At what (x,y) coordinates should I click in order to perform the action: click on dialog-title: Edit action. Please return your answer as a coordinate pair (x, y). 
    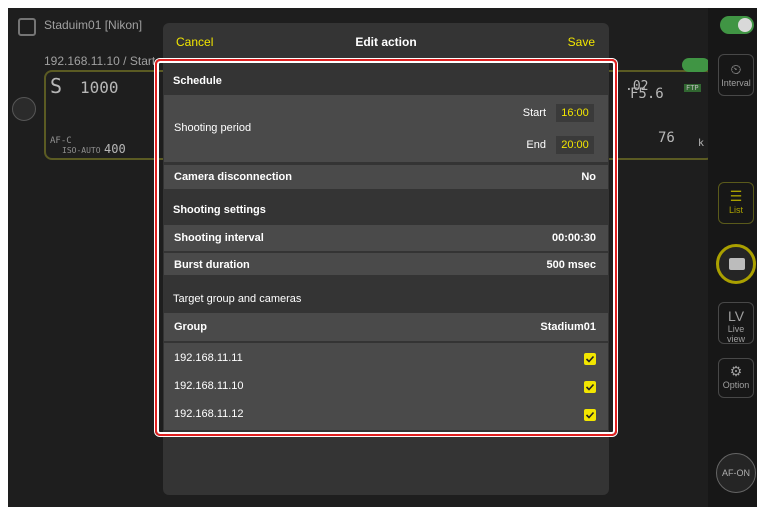
    Looking at the image, I should click on (386, 42).